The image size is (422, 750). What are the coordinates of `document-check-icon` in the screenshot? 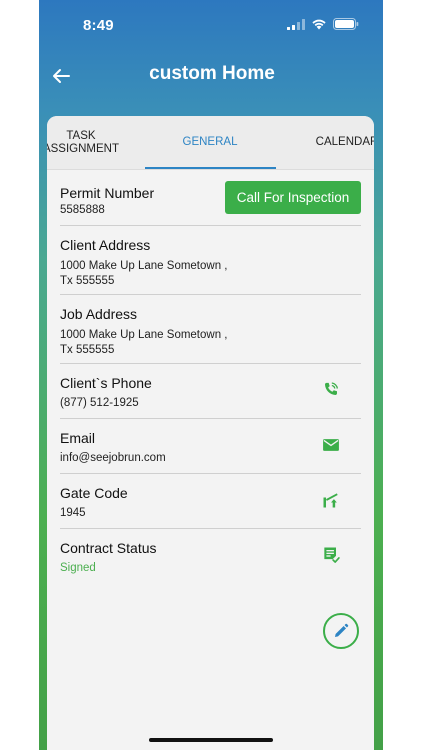 It's located at (331, 555).